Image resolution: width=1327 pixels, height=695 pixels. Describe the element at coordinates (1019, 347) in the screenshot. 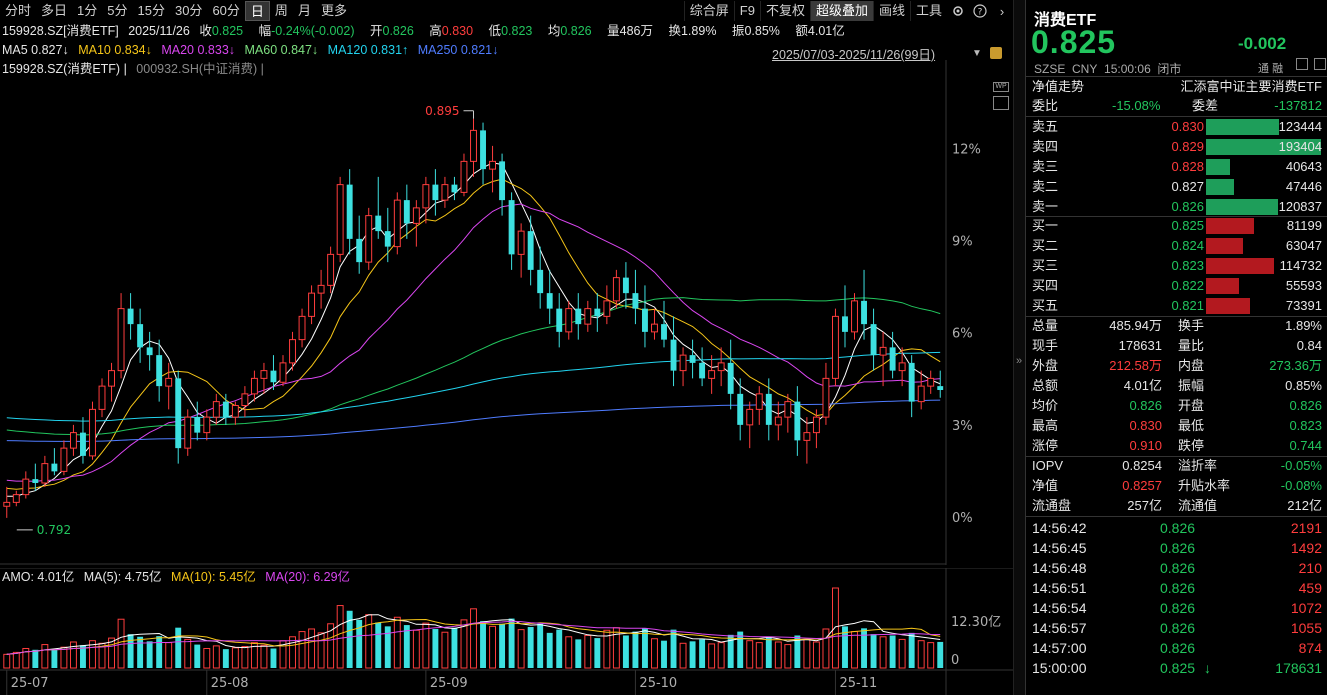

I see `panel-collapse-handle: »` at that location.